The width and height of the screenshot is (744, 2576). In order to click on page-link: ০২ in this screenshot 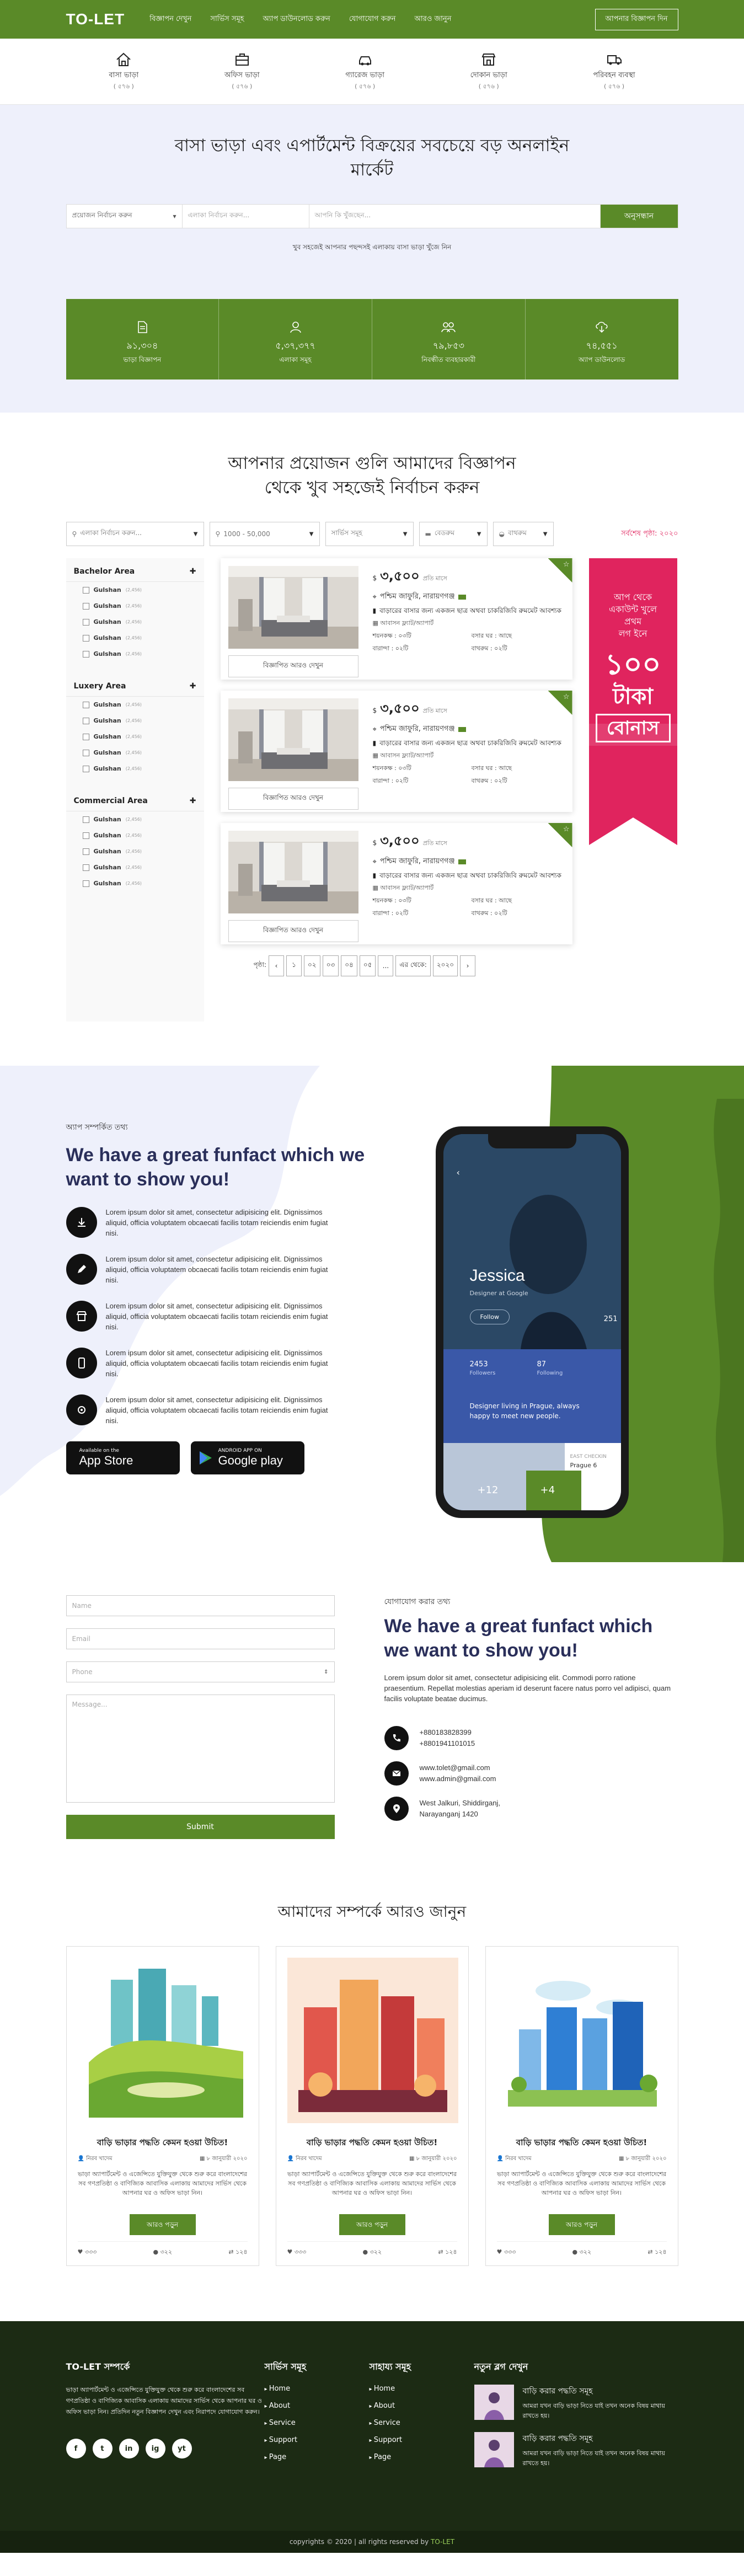, I will do `click(312, 965)`.